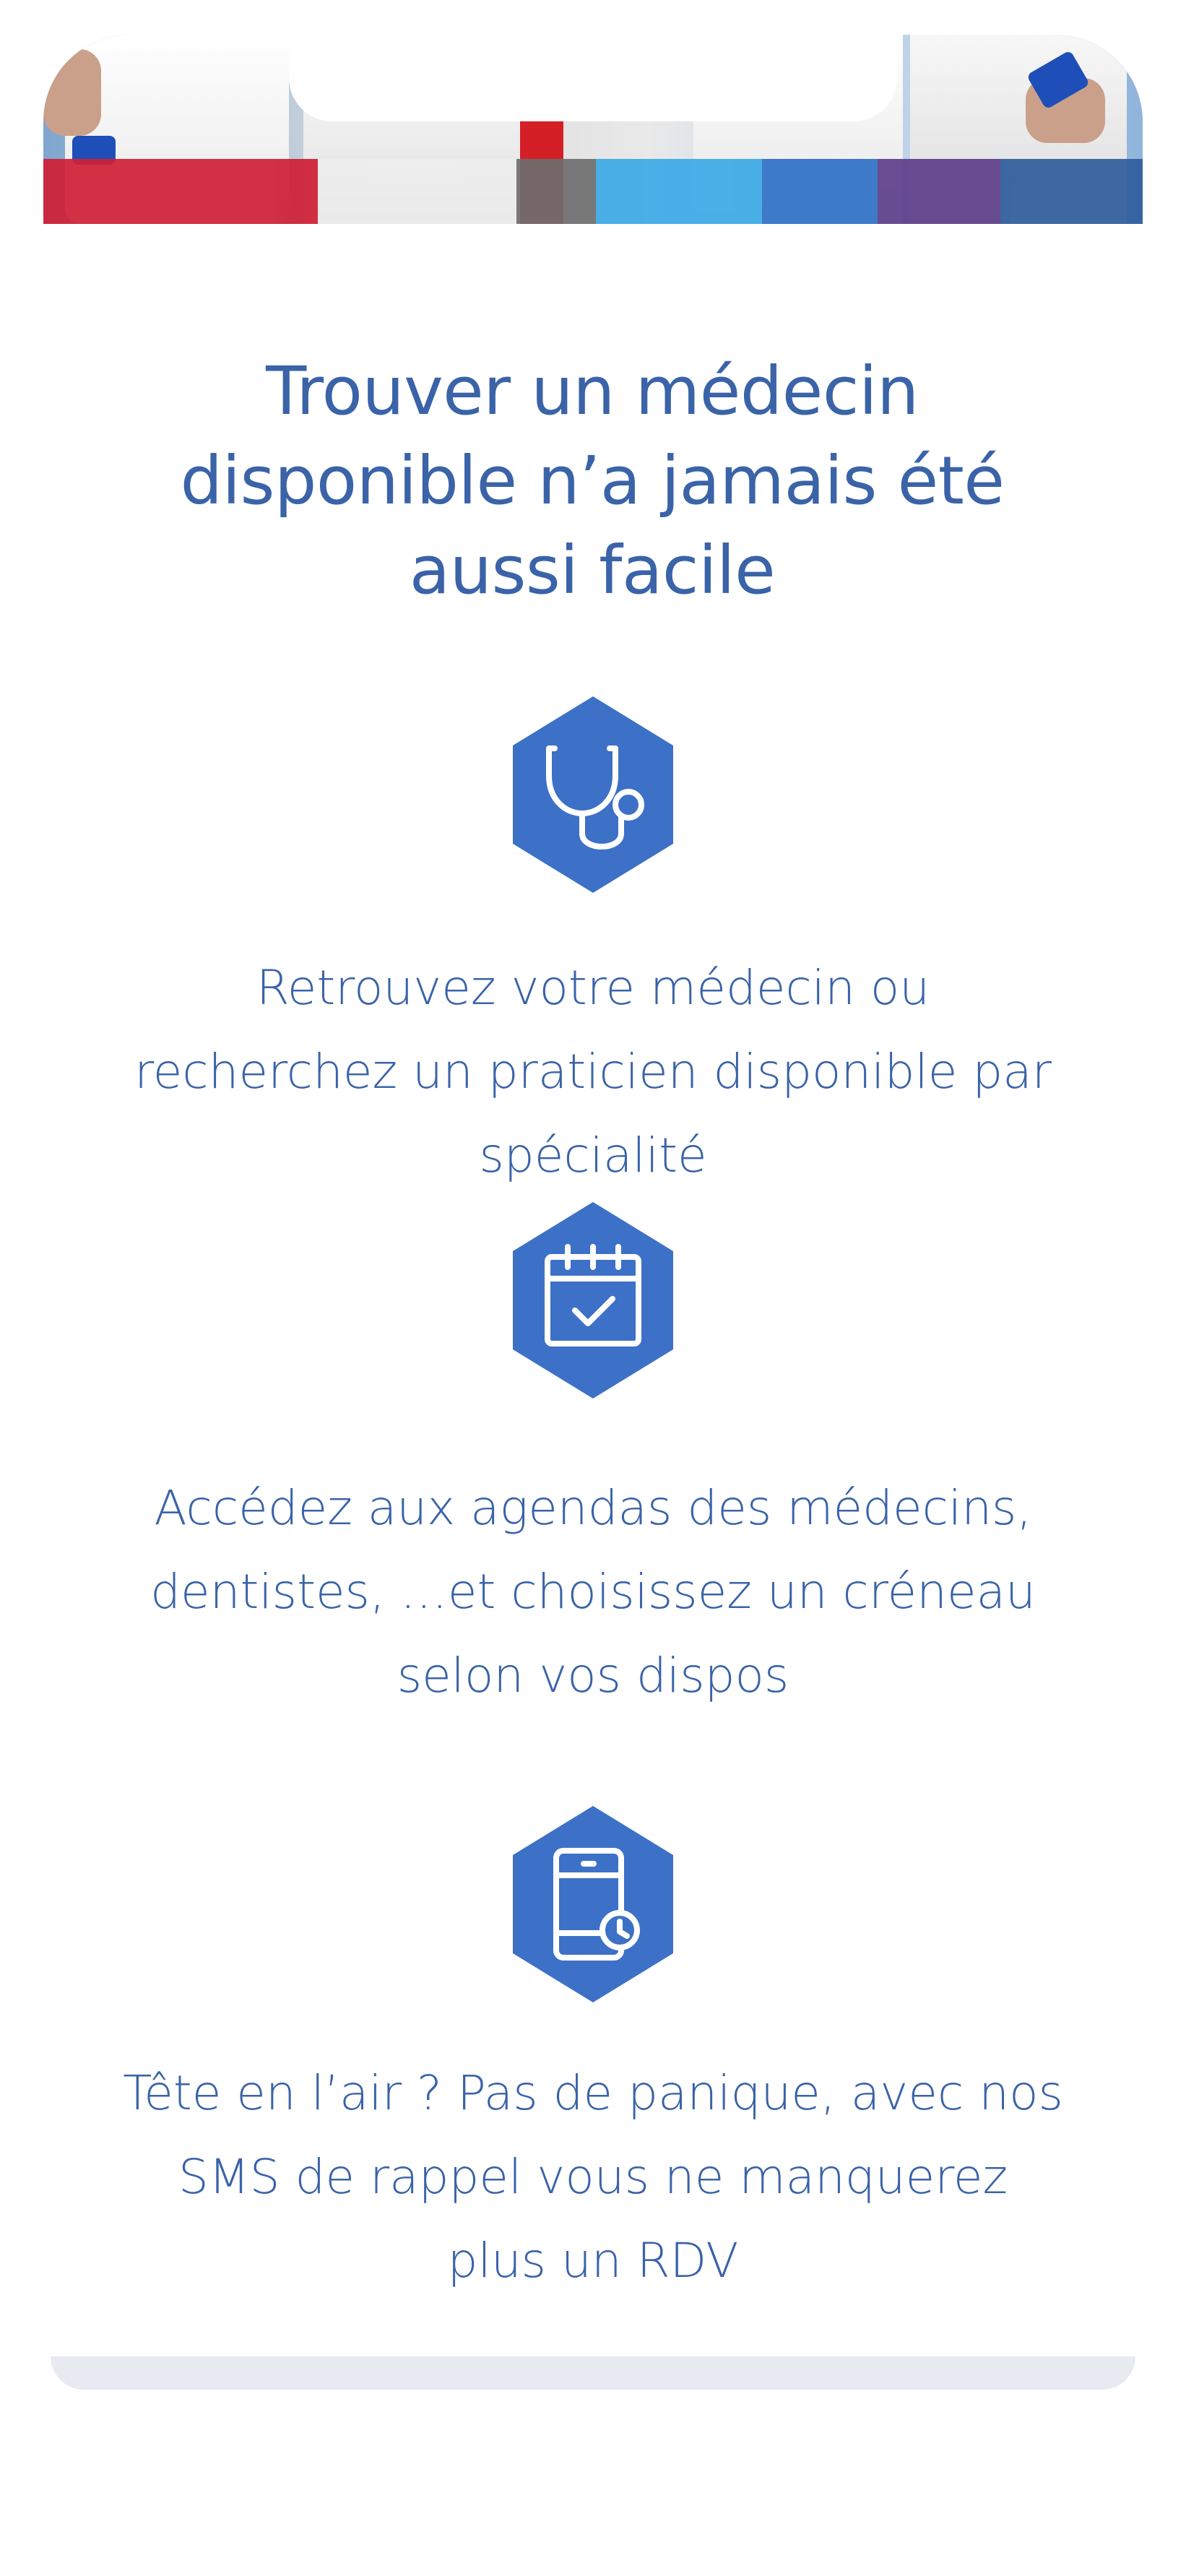 The width and height of the screenshot is (1186, 2576). I want to click on phone-notch, so click(593, 78).